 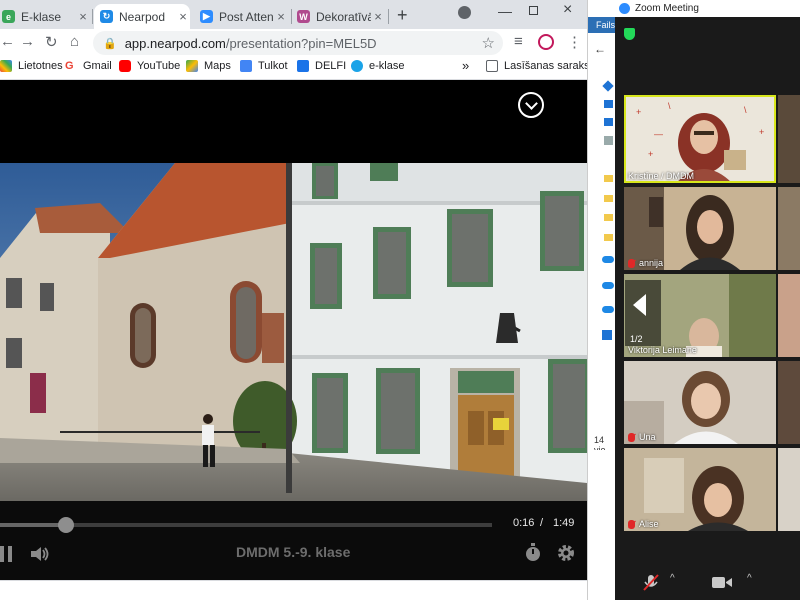 I want to click on bookmark-label: Lietotnes, so click(x=40, y=66).